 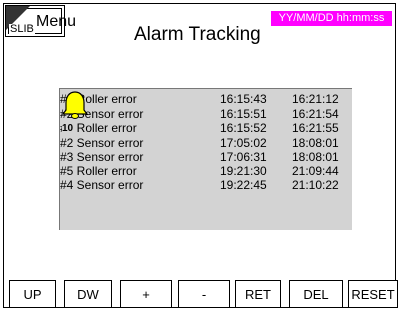 I want to click on alarm-name: #5 Roller error, so click(x=98, y=171).